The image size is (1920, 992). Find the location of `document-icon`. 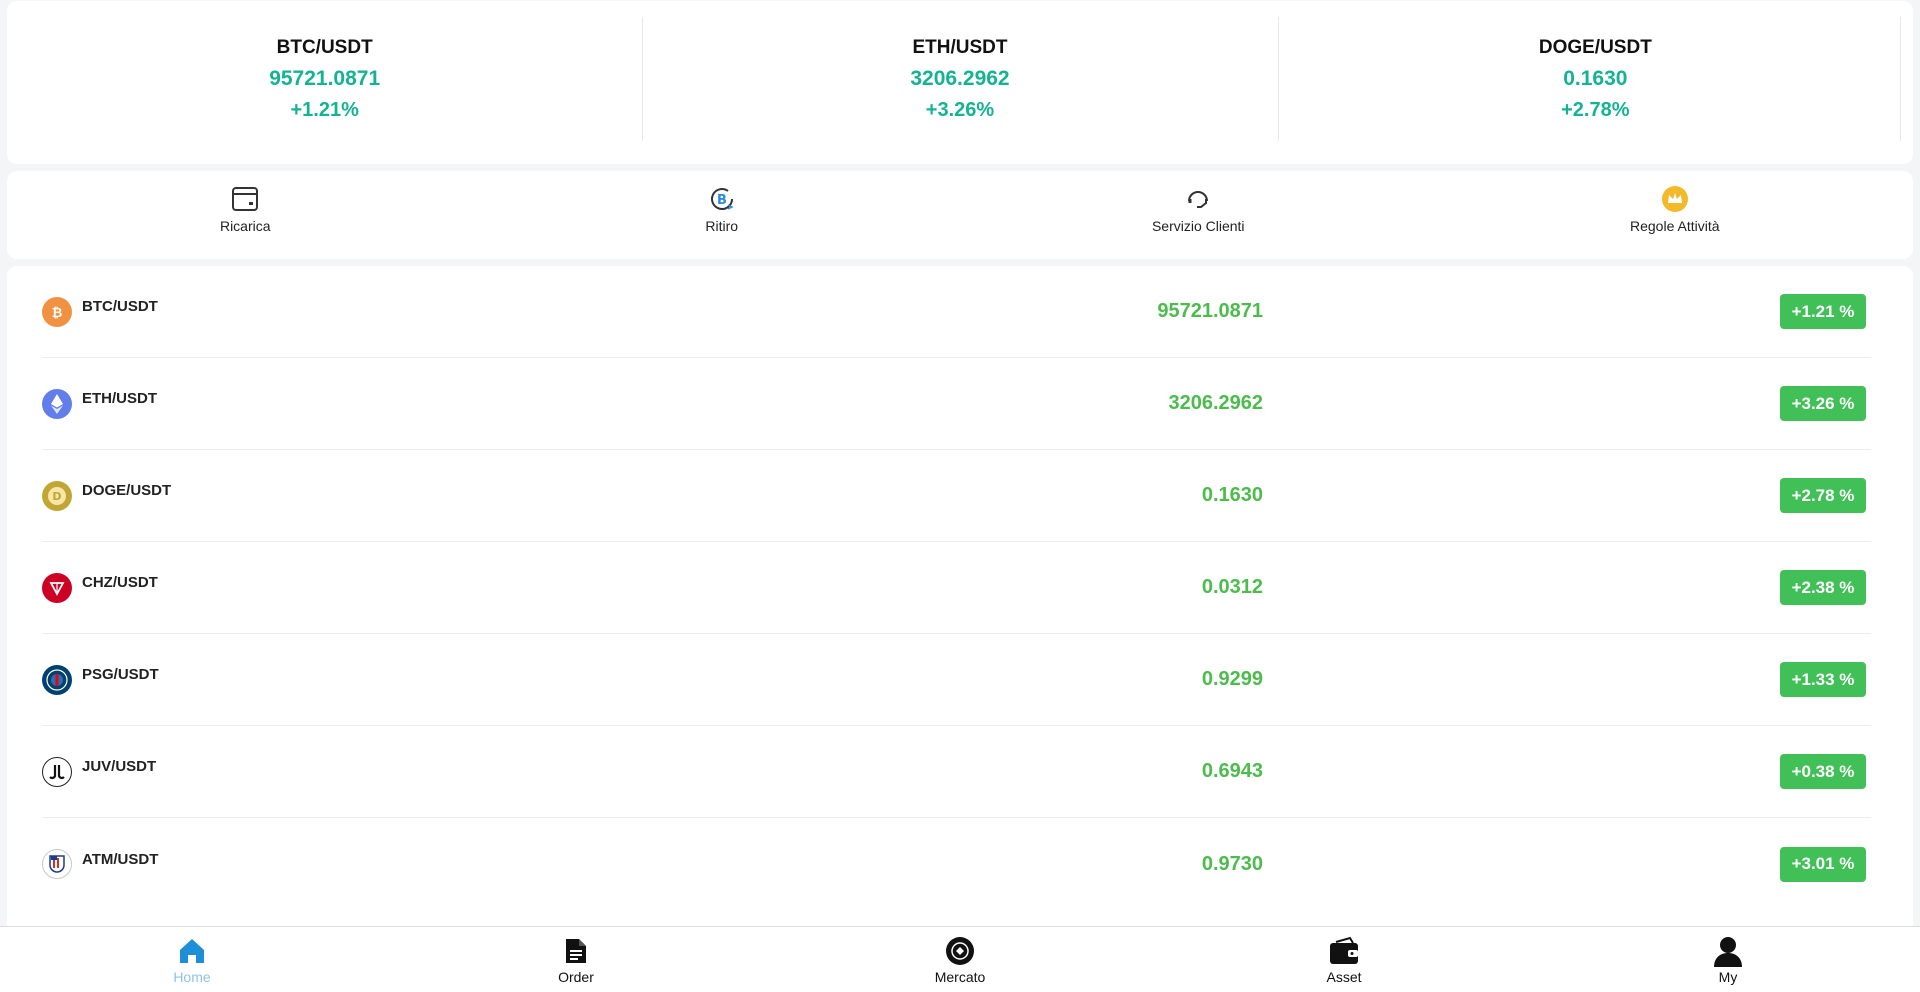

document-icon is located at coordinates (576, 951).